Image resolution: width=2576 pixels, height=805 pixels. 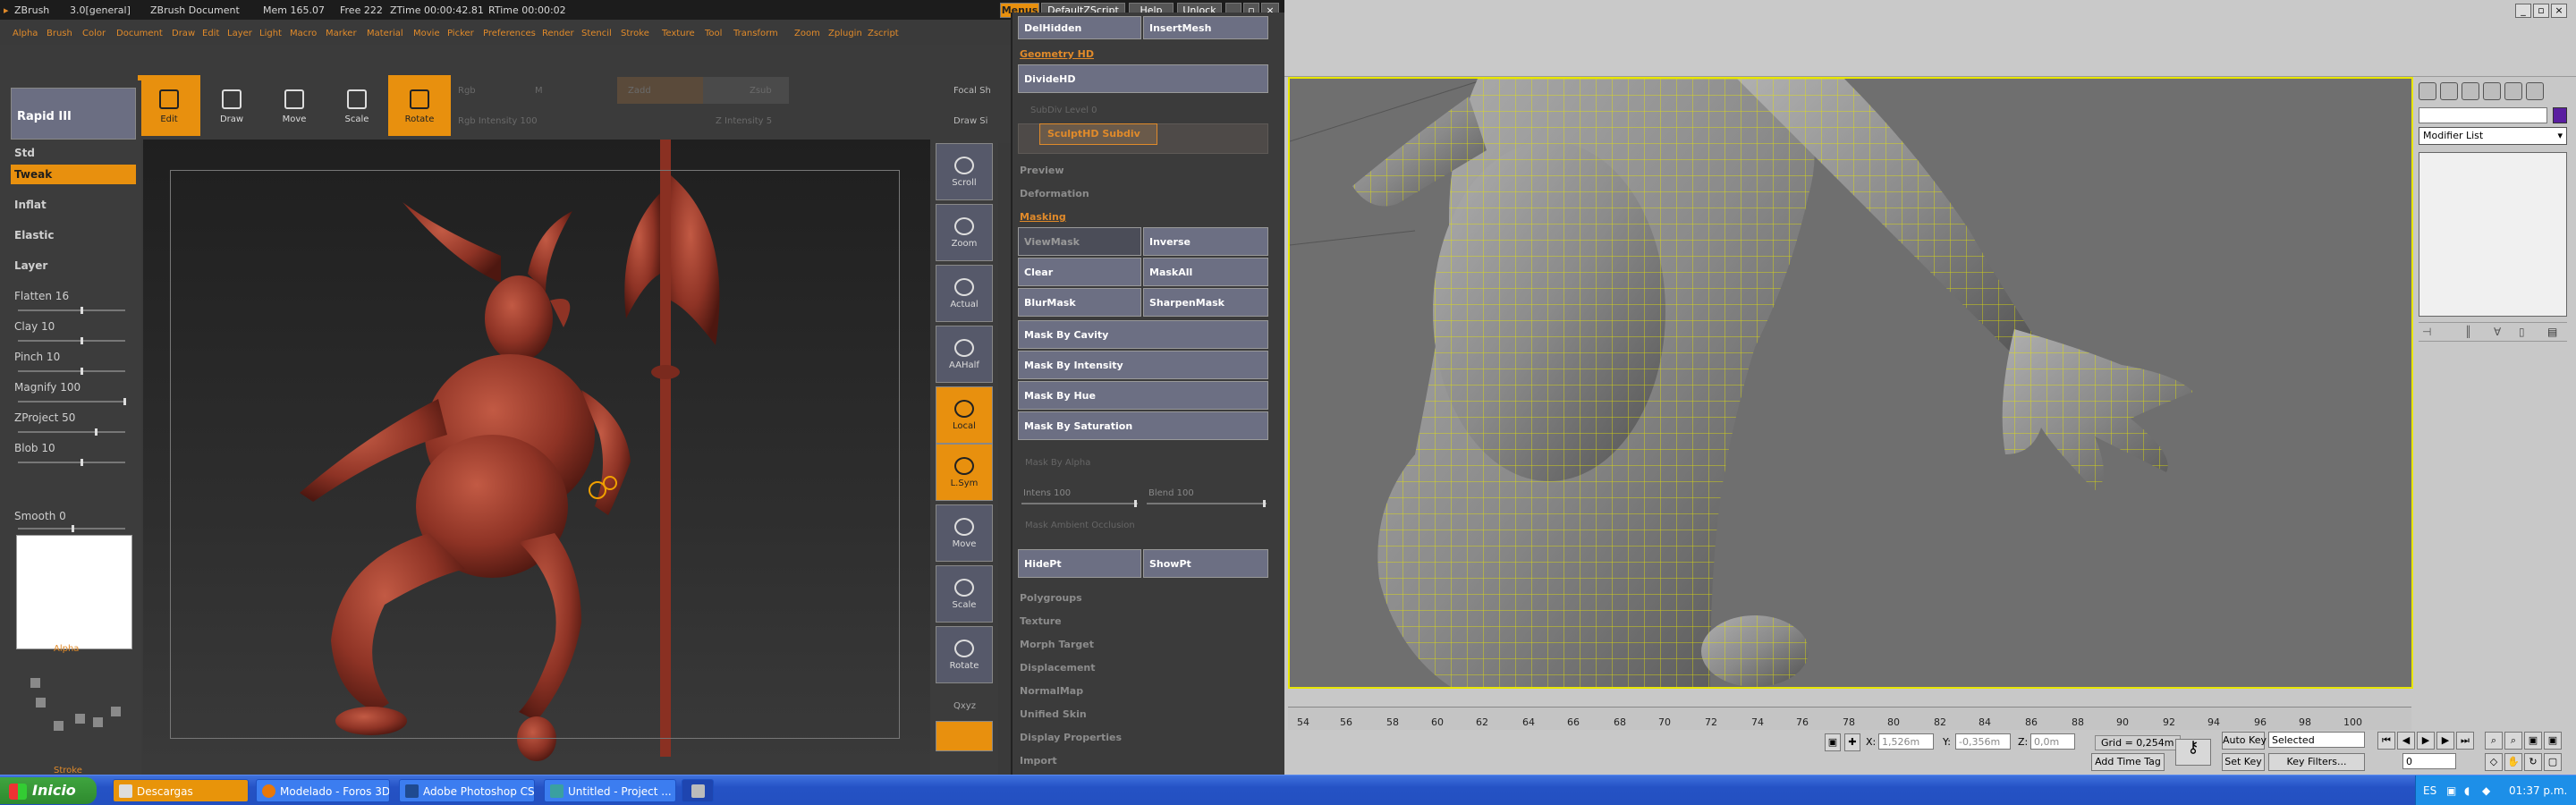 What do you see at coordinates (1057, 644) in the screenshot?
I see `morph-target-header: Morph Target` at bounding box center [1057, 644].